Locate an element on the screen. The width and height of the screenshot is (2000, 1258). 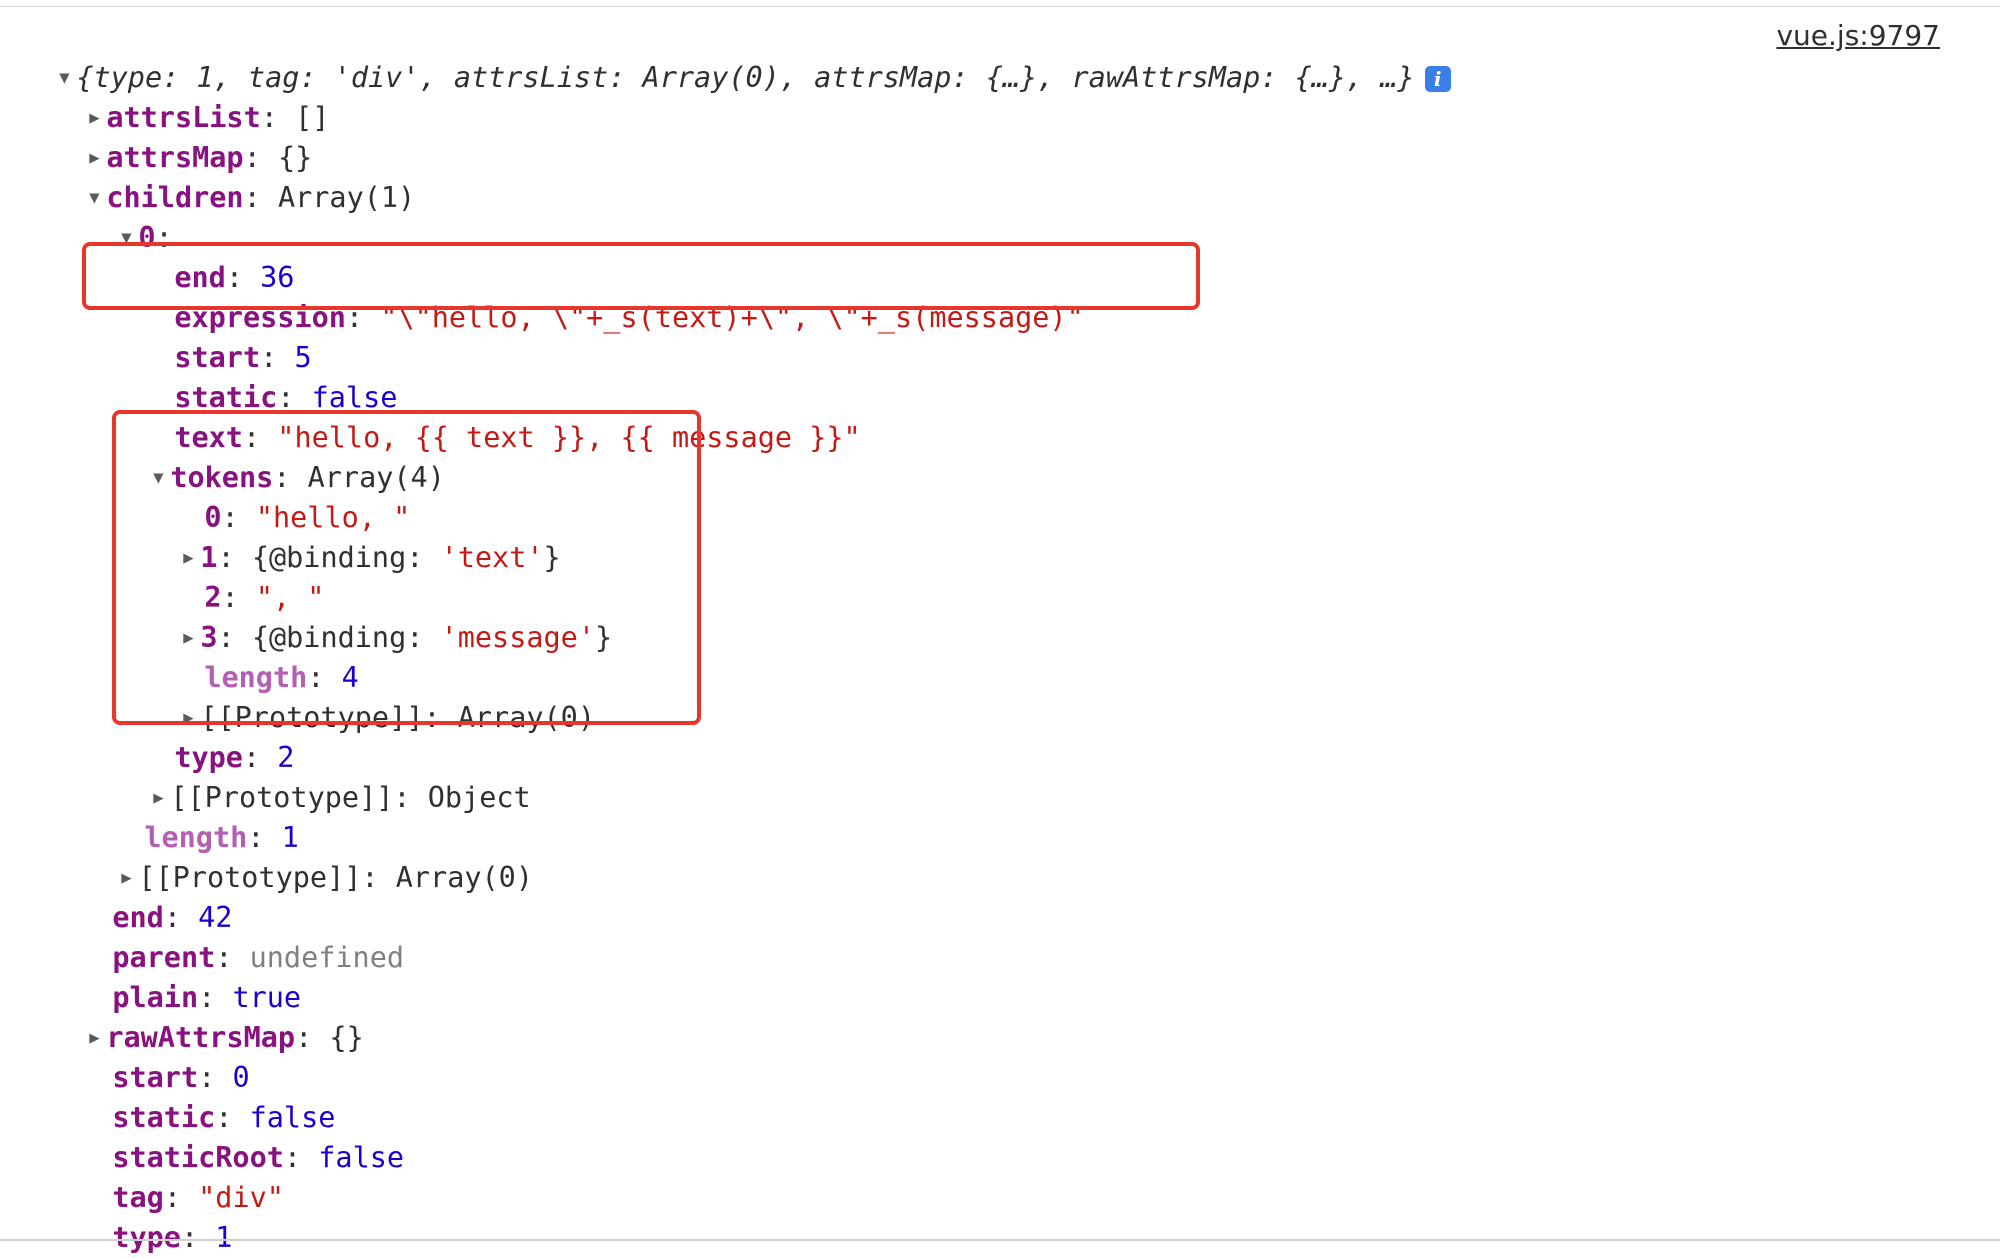
property-row-end-root: end: 42 is located at coordinates (172, 917).